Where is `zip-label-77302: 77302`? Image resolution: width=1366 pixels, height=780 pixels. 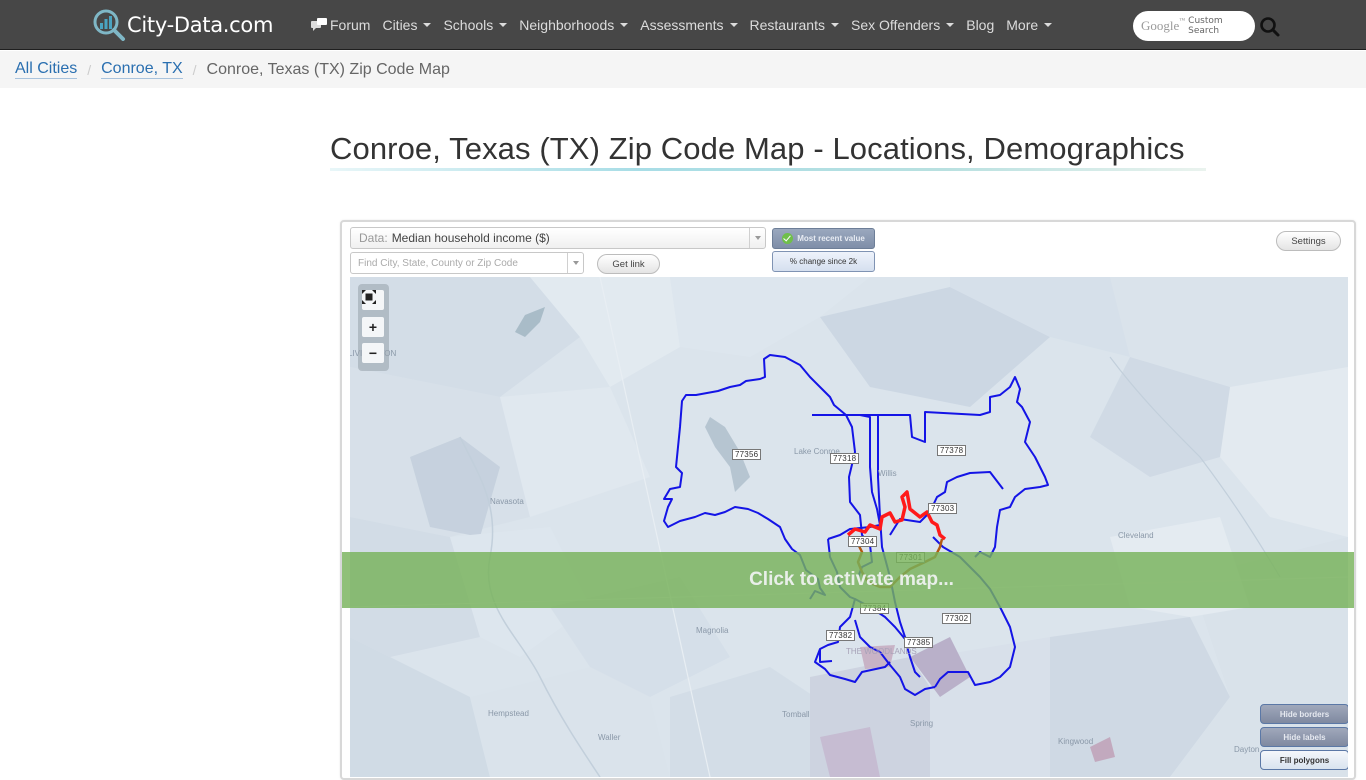 zip-label-77302: 77302 is located at coordinates (957, 618).